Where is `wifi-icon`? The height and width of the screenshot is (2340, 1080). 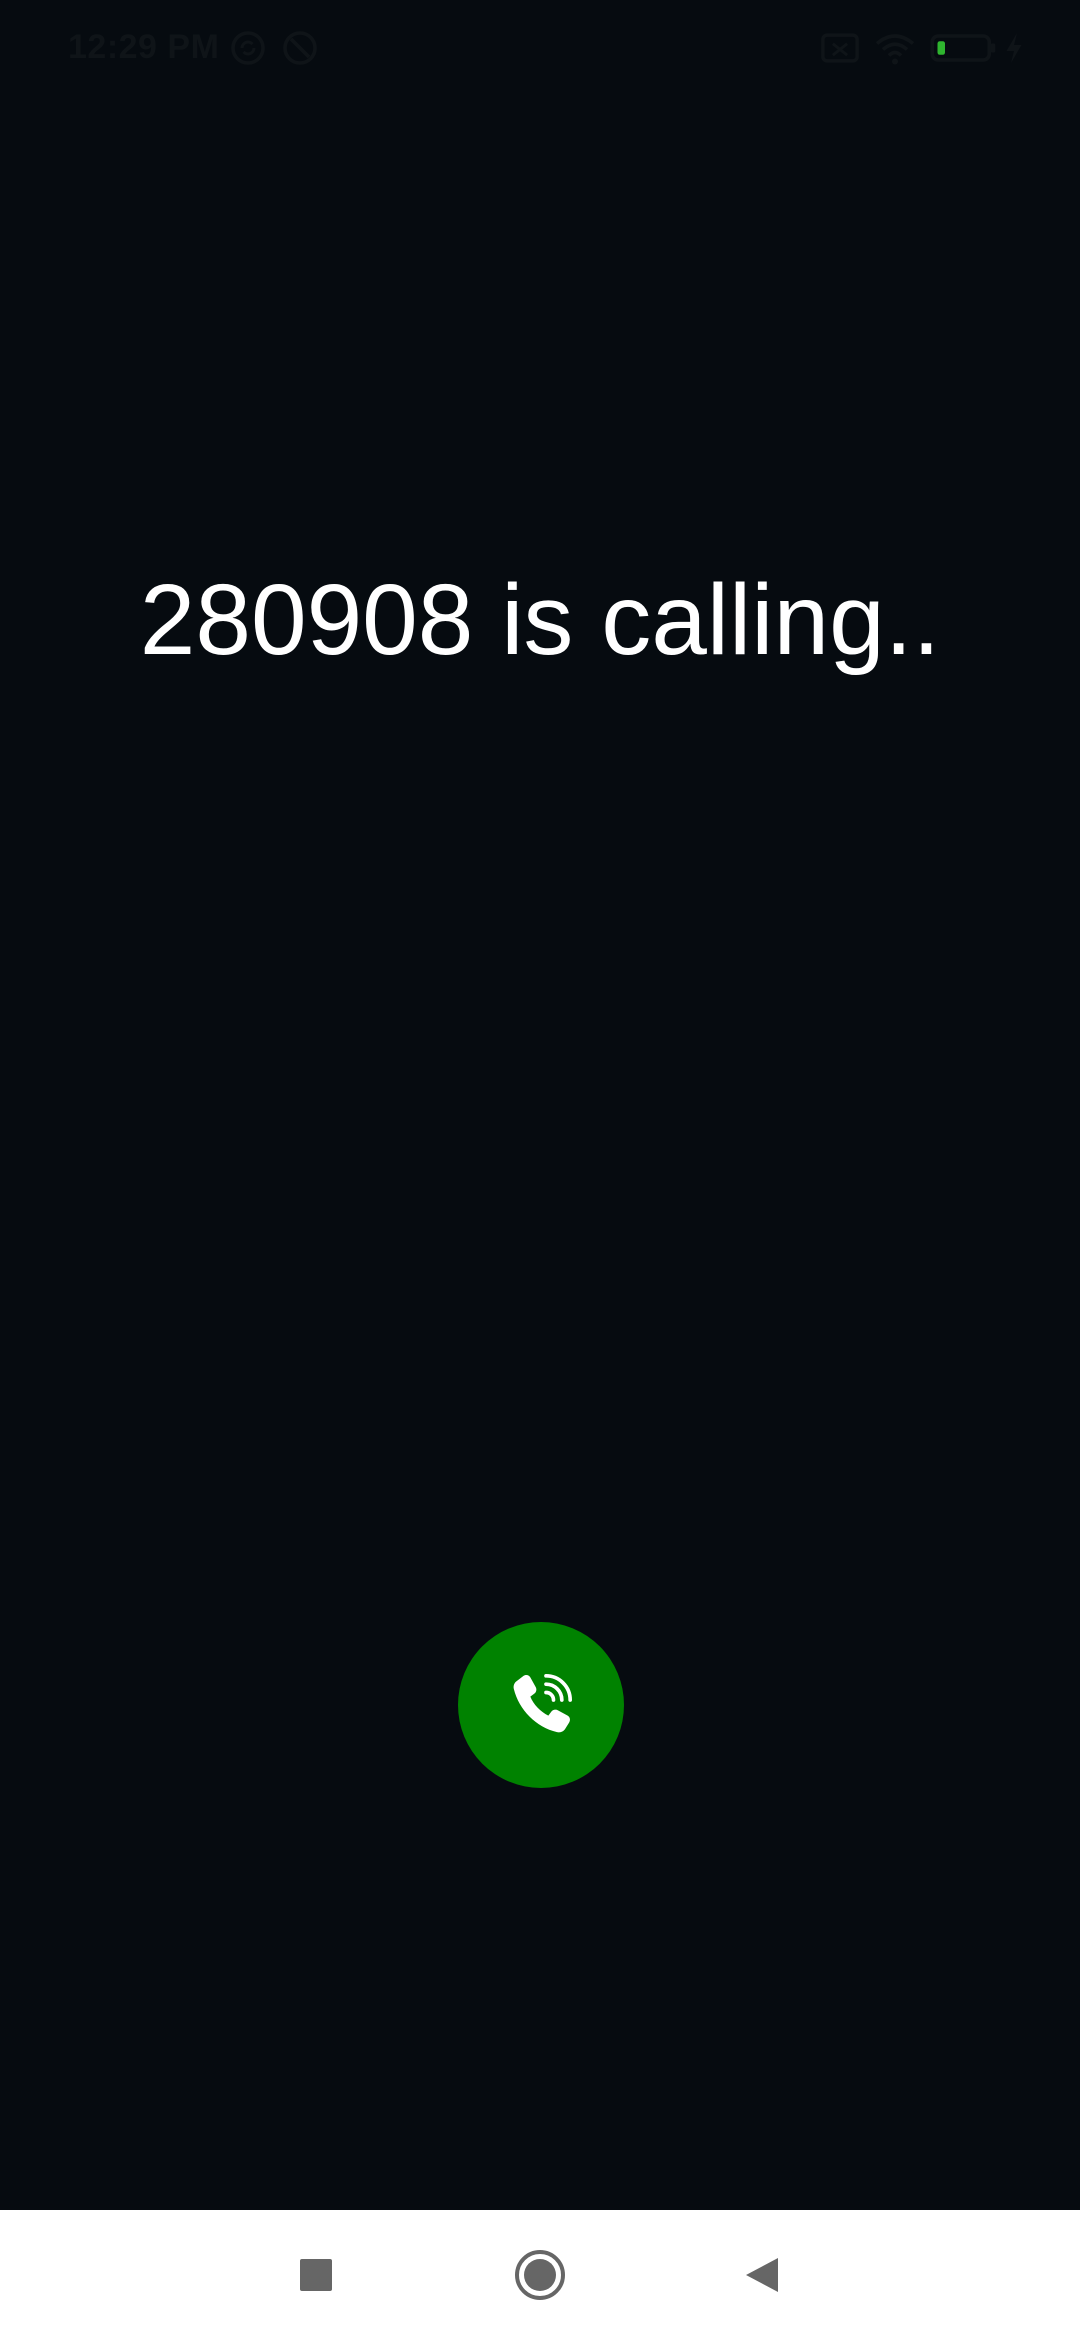 wifi-icon is located at coordinates (895, 48).